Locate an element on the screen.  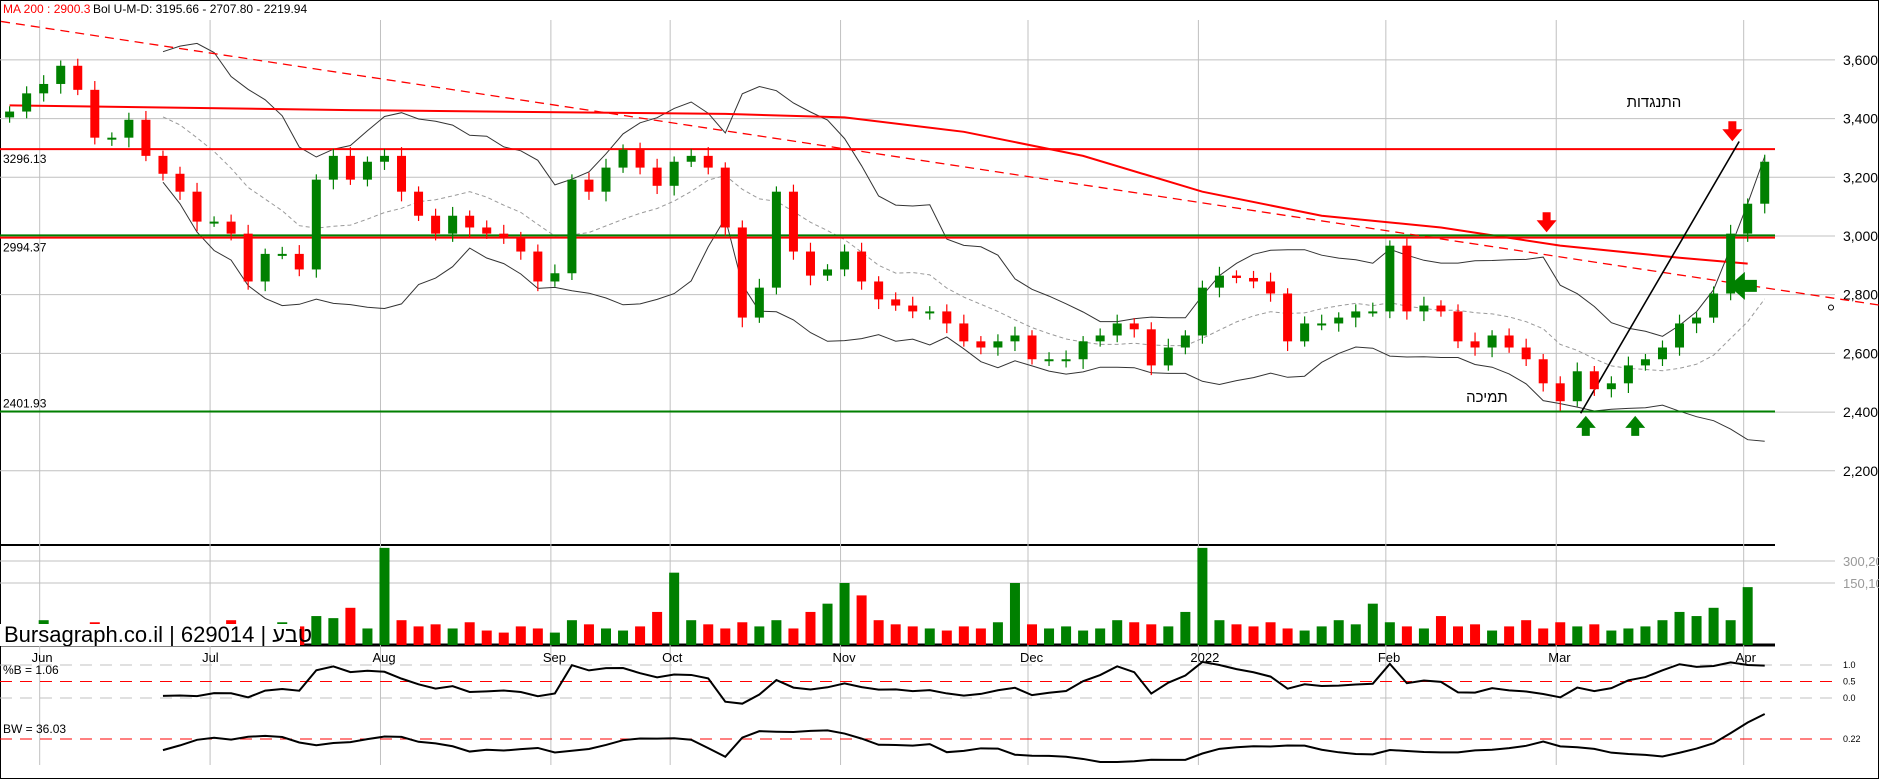
percent-b-tick: 1.0 is located at coordinates (1849, 665).